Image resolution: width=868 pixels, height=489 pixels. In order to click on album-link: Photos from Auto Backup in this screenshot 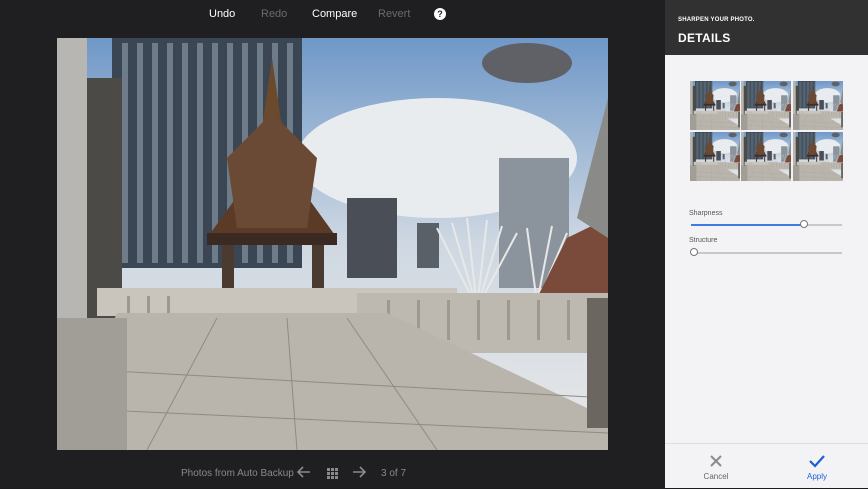, I will do `click(237, 473)`.